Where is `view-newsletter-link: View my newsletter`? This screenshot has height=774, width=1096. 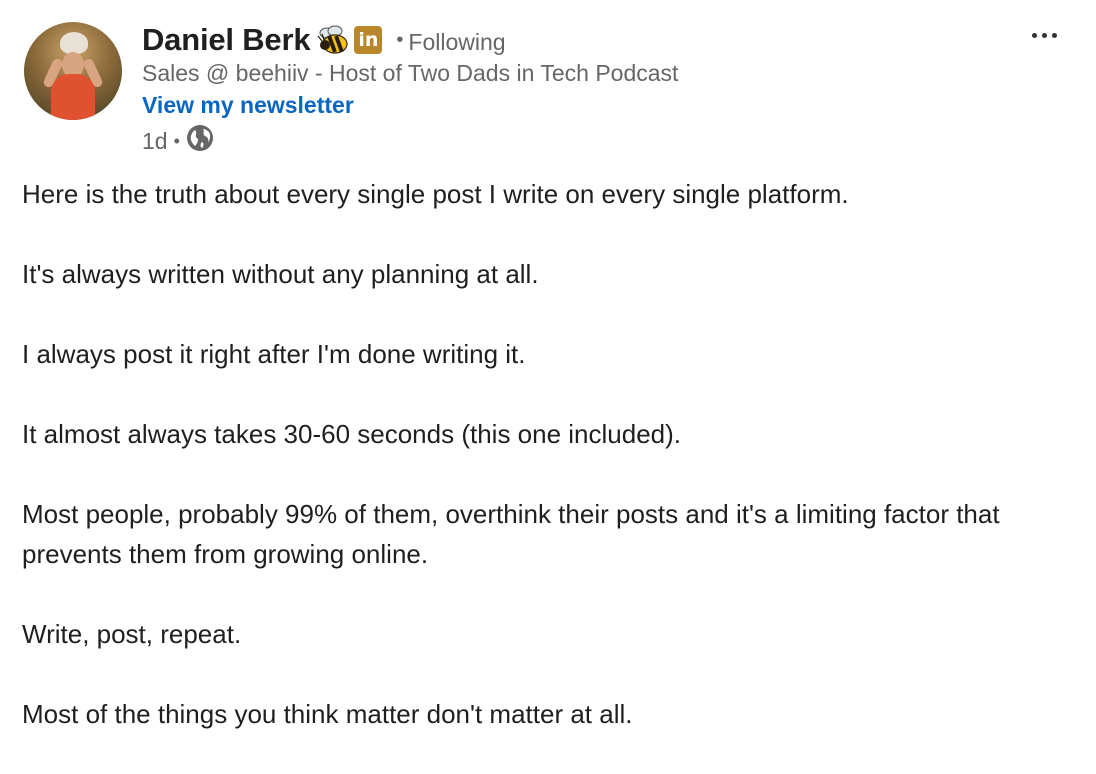
view-newsletter-link: View my newsletter is located at coordinates (248, 105).